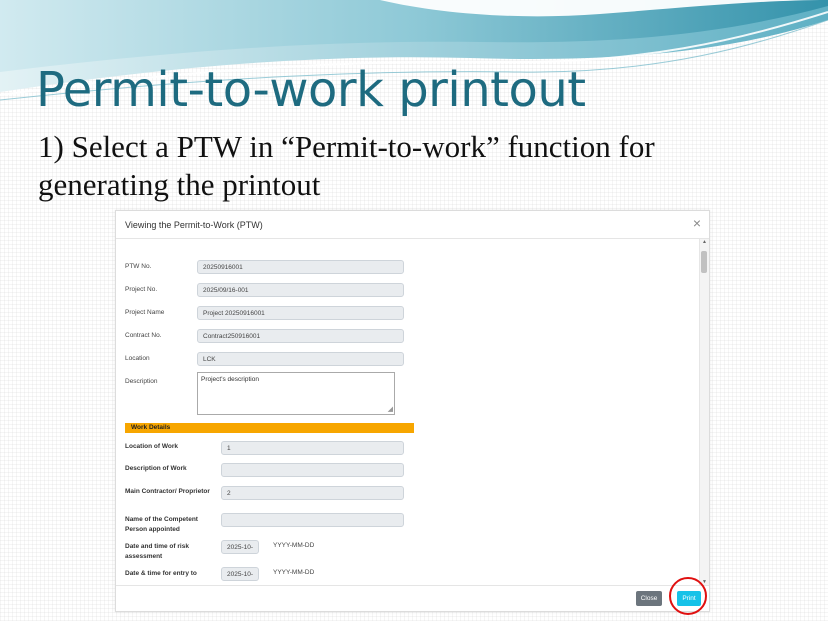 The image size is (828, 621). What do you see at coordinates (240, 574) in the screenshot?
I see `entry-datetime-date-field: 2025-10-` at bounding box center [240, 574].